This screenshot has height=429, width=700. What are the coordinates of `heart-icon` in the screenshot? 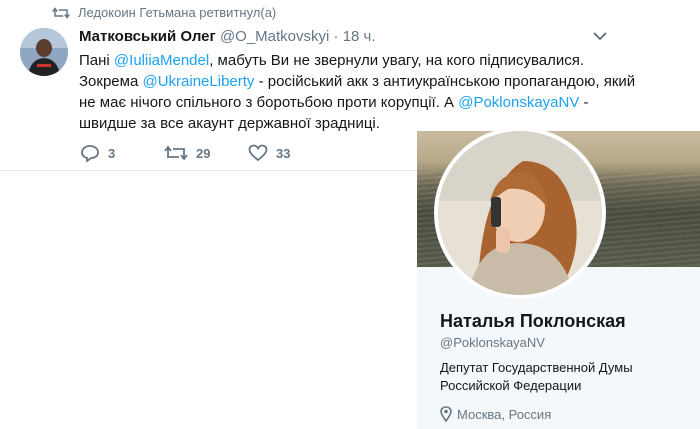 It's located at (258, 153).